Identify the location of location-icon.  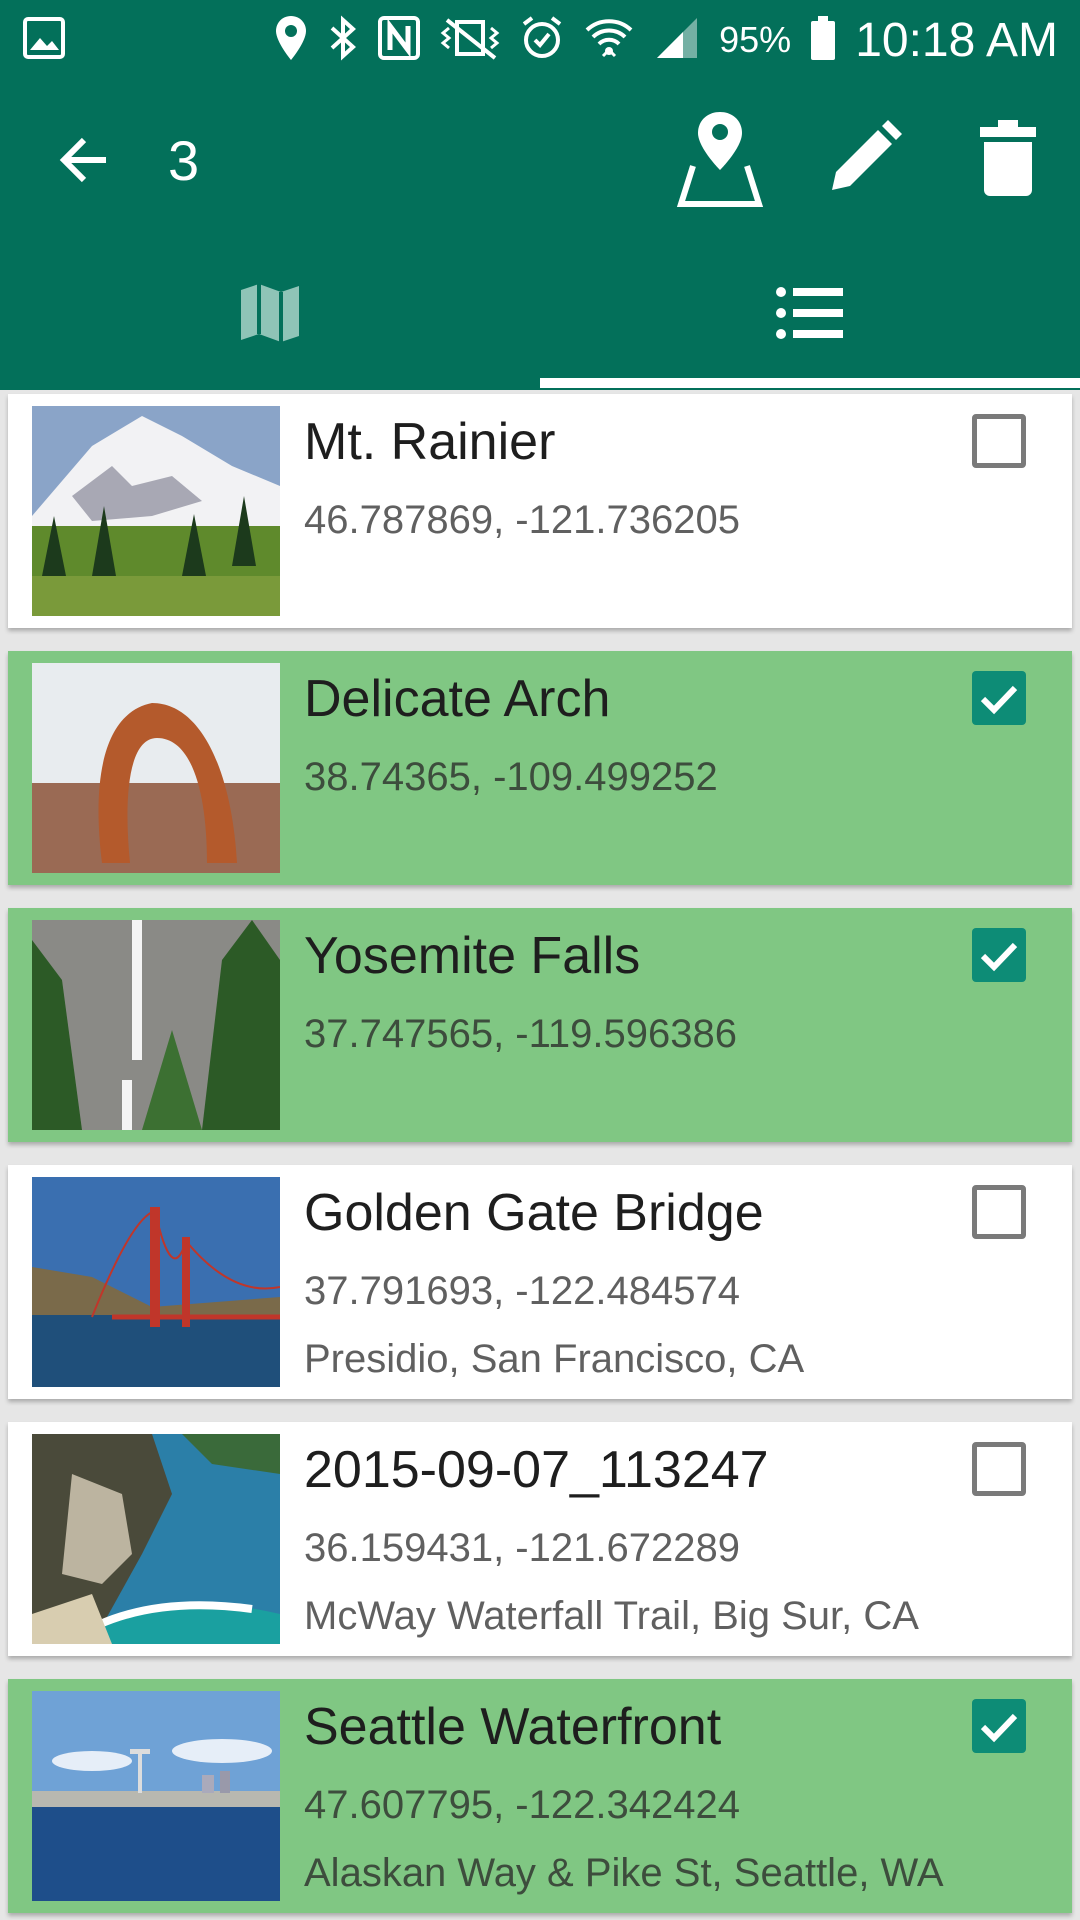
(291, 40).